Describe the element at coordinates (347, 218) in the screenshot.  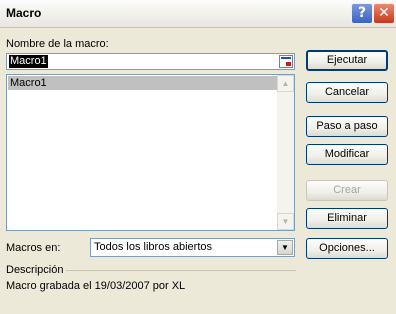
I see `delete-button: Eliminar` at that location.